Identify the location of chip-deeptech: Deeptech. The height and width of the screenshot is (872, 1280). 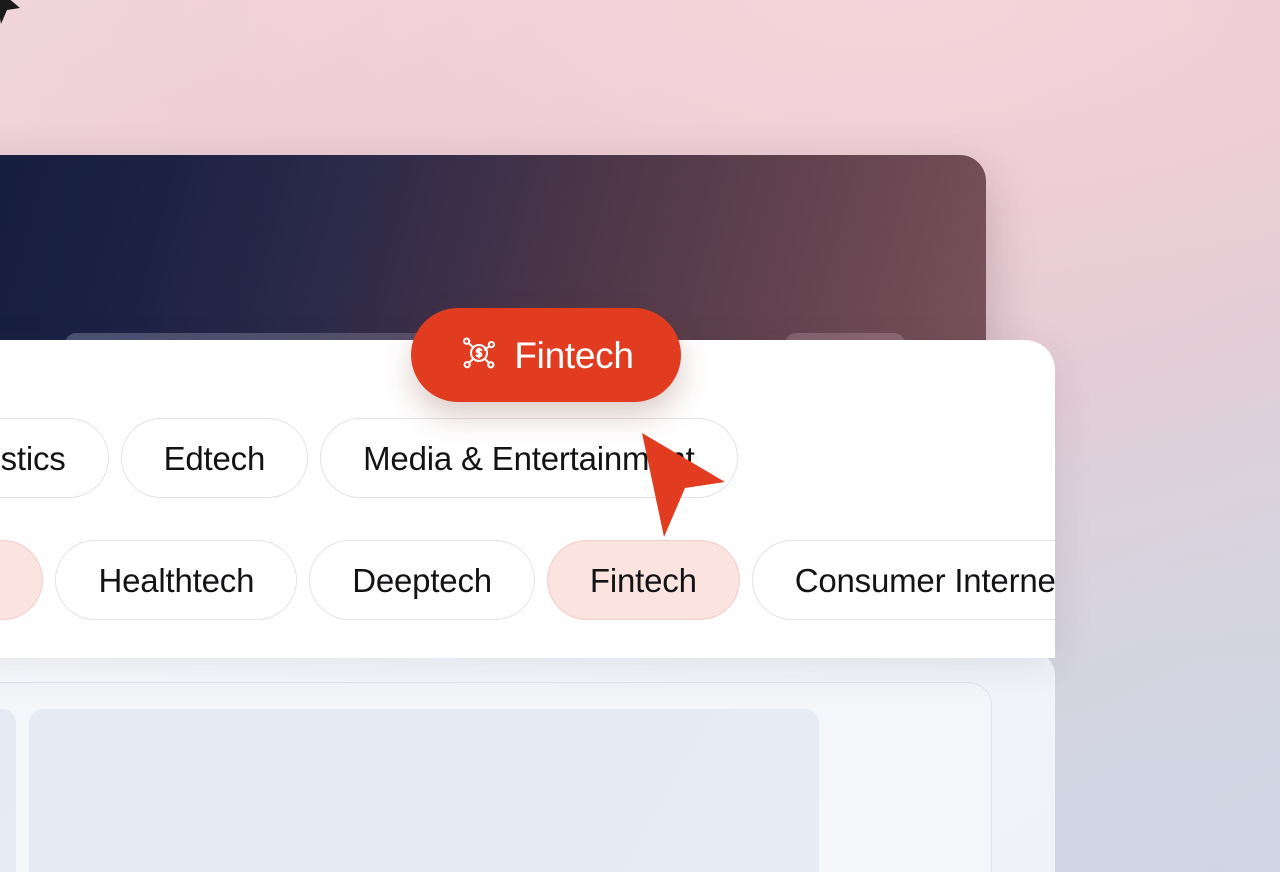
(422, 580).